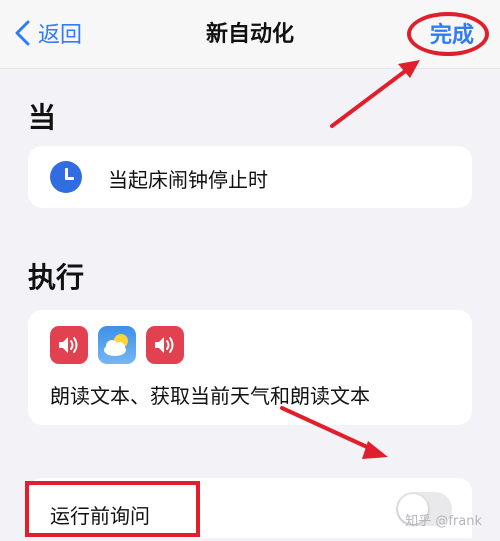 The width and height of the screenshot is (500, 541). I want to click on arrow-to-done, so click(375, 94).